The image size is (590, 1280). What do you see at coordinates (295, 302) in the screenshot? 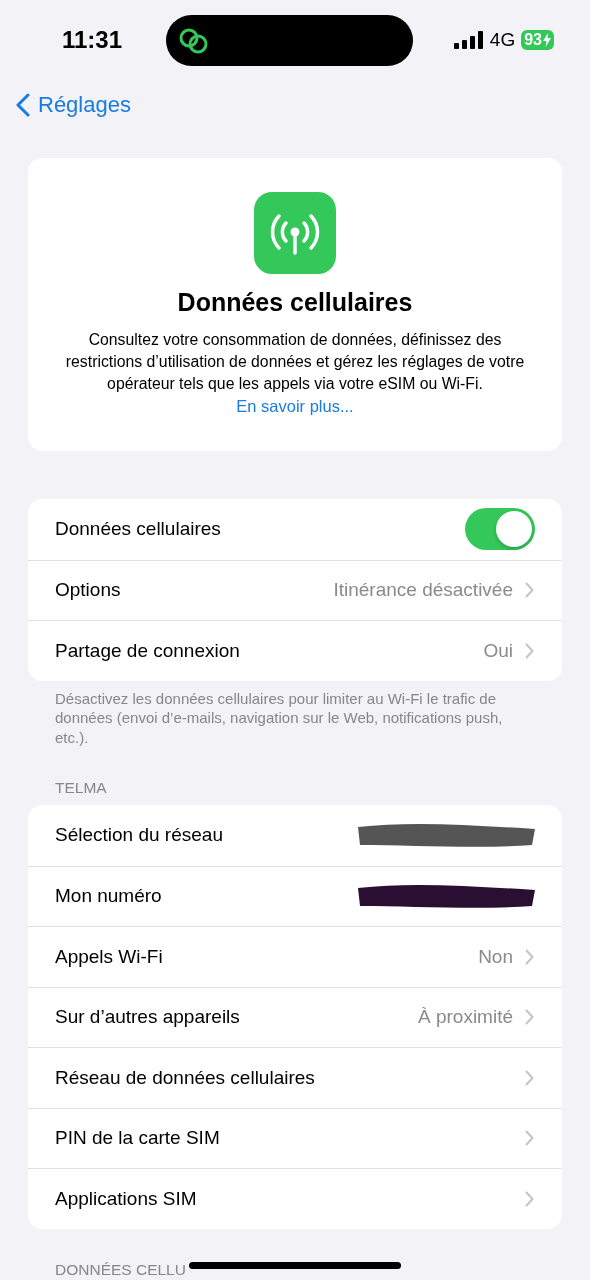
I see `card-title: Données cellulaires` at bounding box center [295, 302].